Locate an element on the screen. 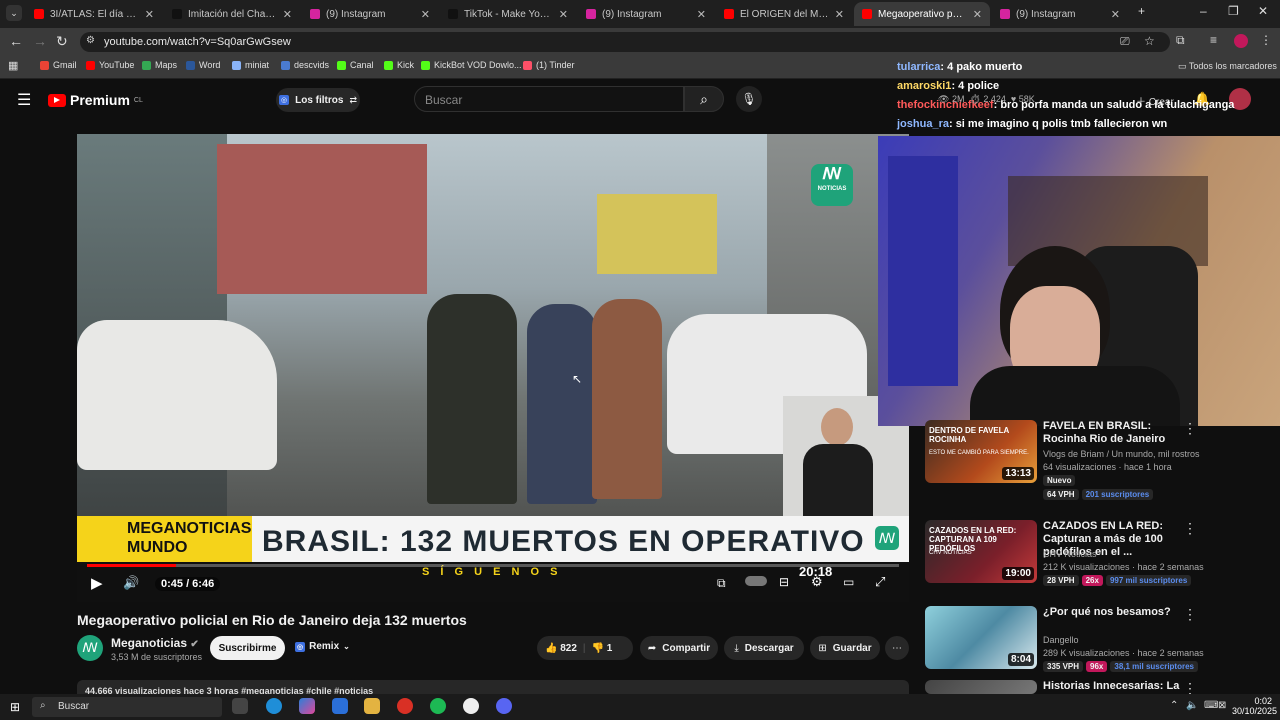 This screenshot has height=720, width=1280. sidebar-video-title: FAVELA EN BRASIL: Rocinha Rio de Janeiro is located at coordinates (1113, 433).